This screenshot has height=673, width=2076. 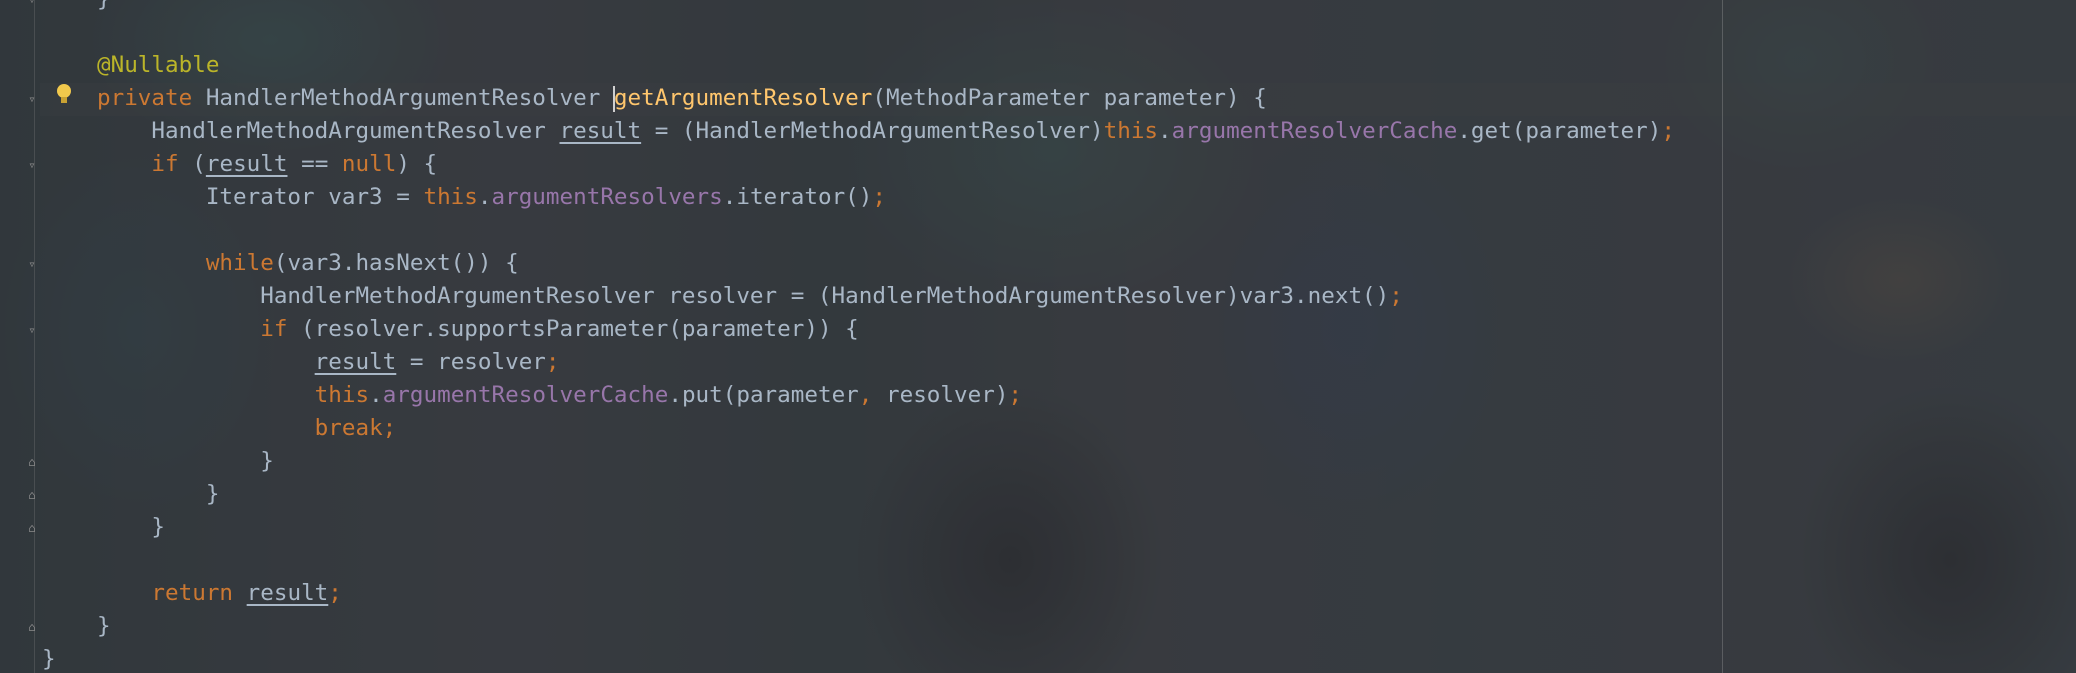 I want to click on code-token: ) {, so click(x=417, y=164).